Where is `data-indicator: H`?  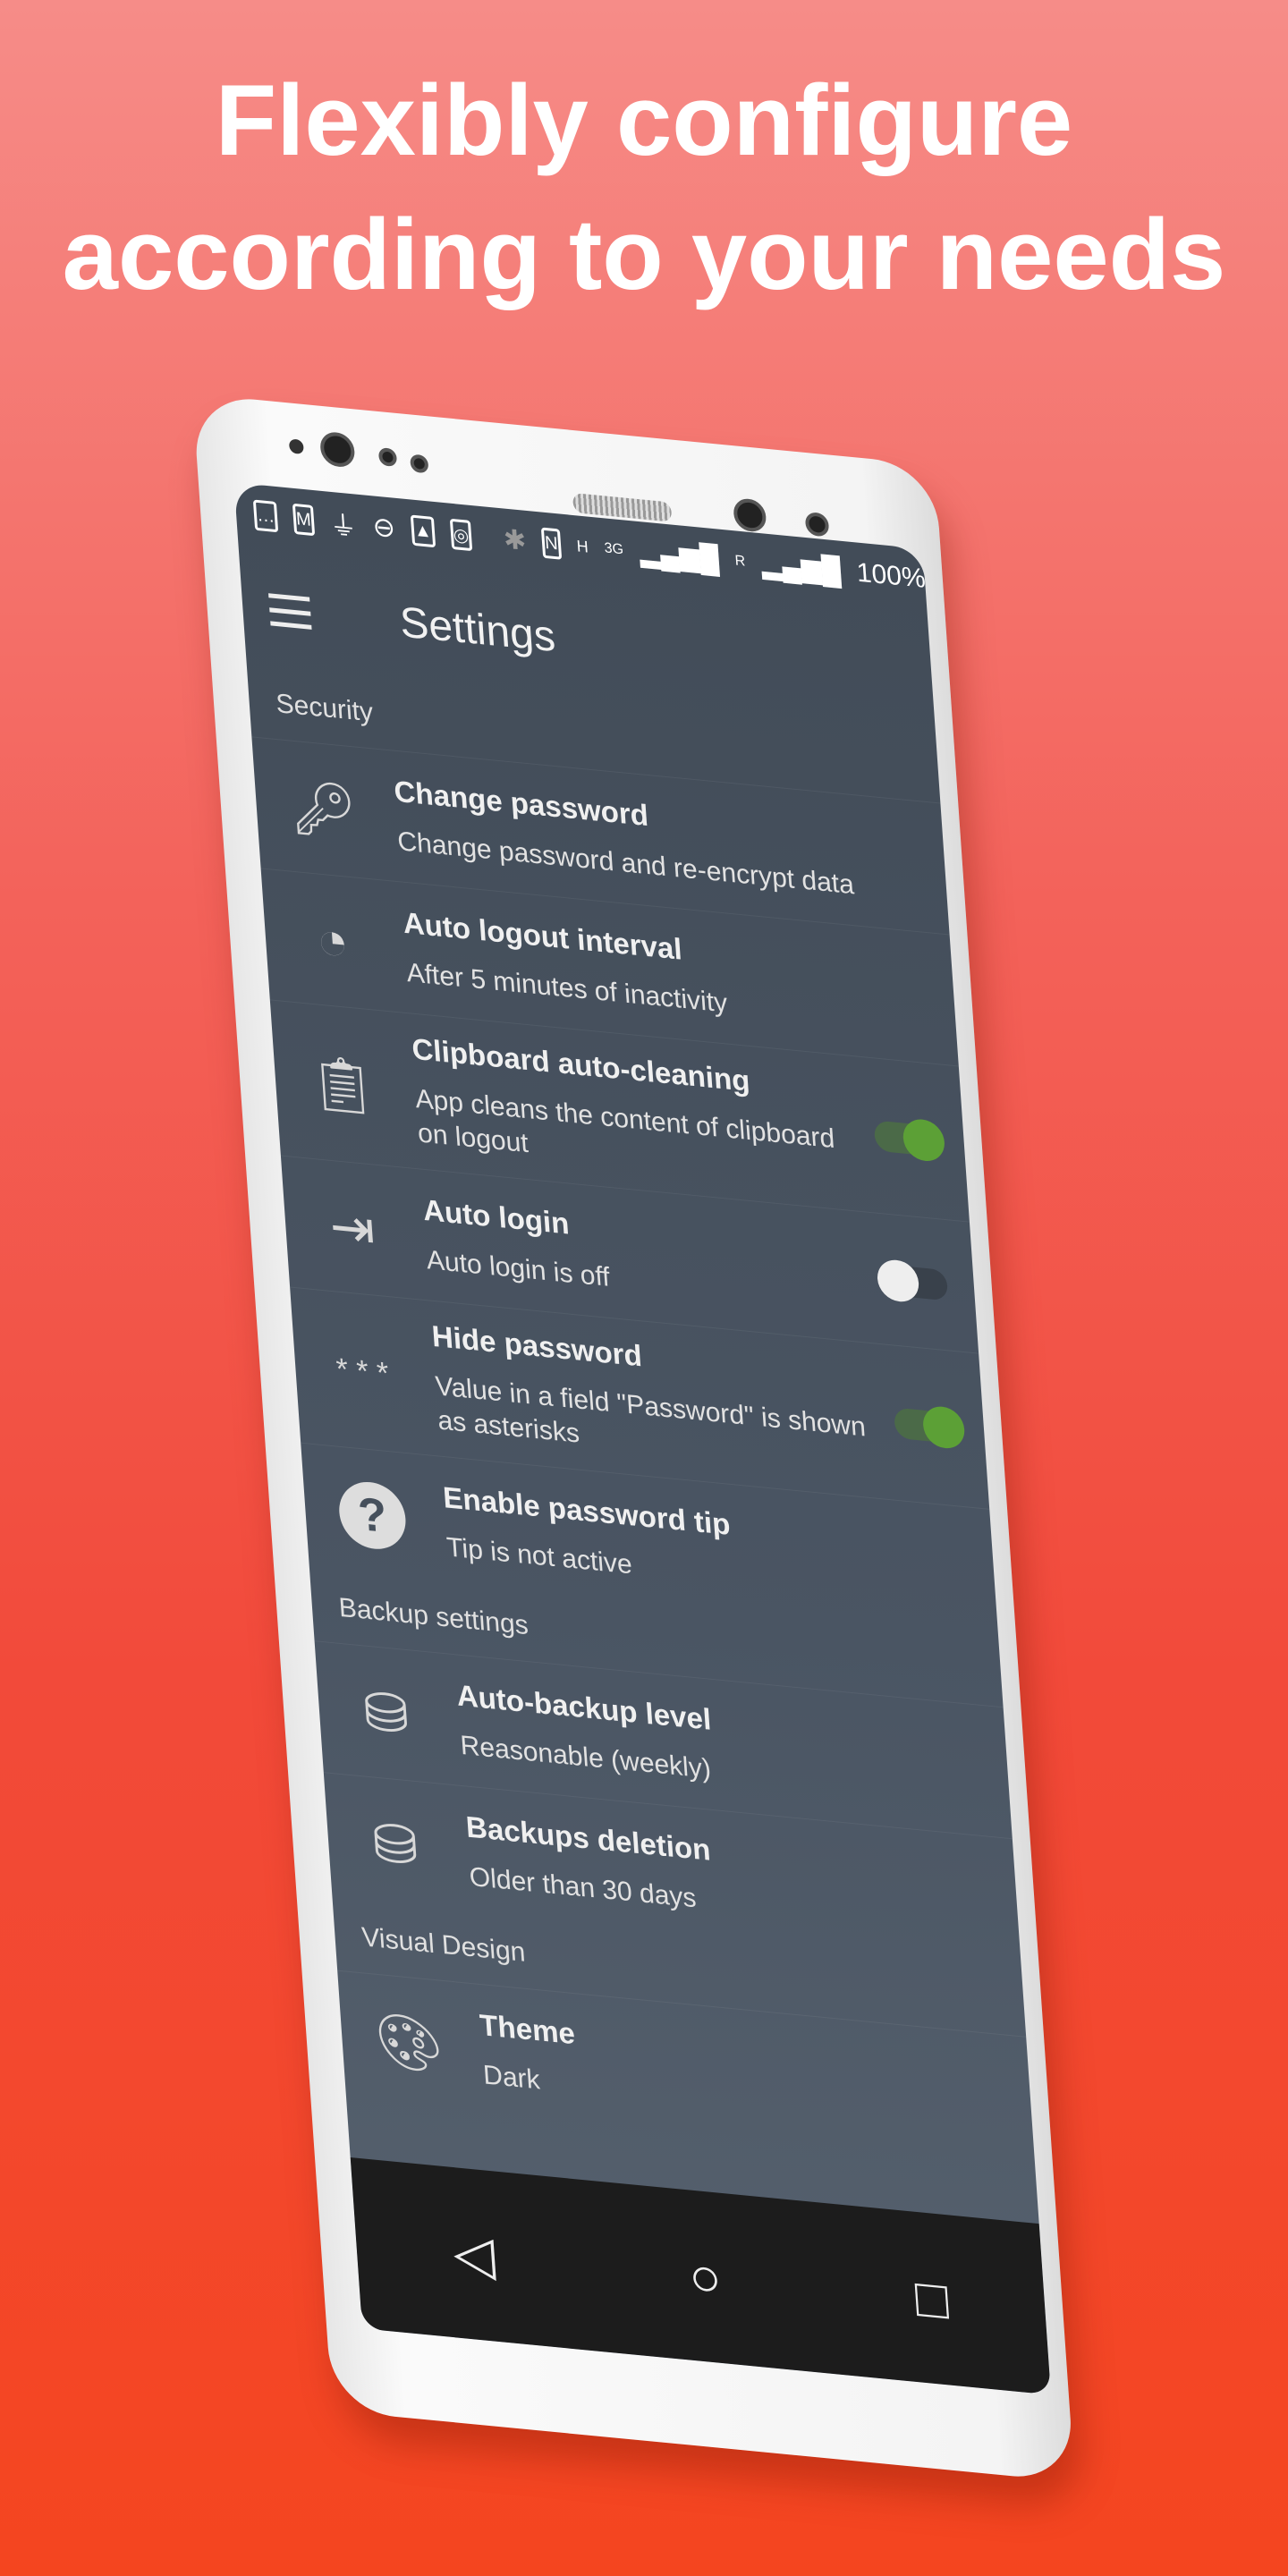 data-indicator: H is located at coordinates (582, 546).